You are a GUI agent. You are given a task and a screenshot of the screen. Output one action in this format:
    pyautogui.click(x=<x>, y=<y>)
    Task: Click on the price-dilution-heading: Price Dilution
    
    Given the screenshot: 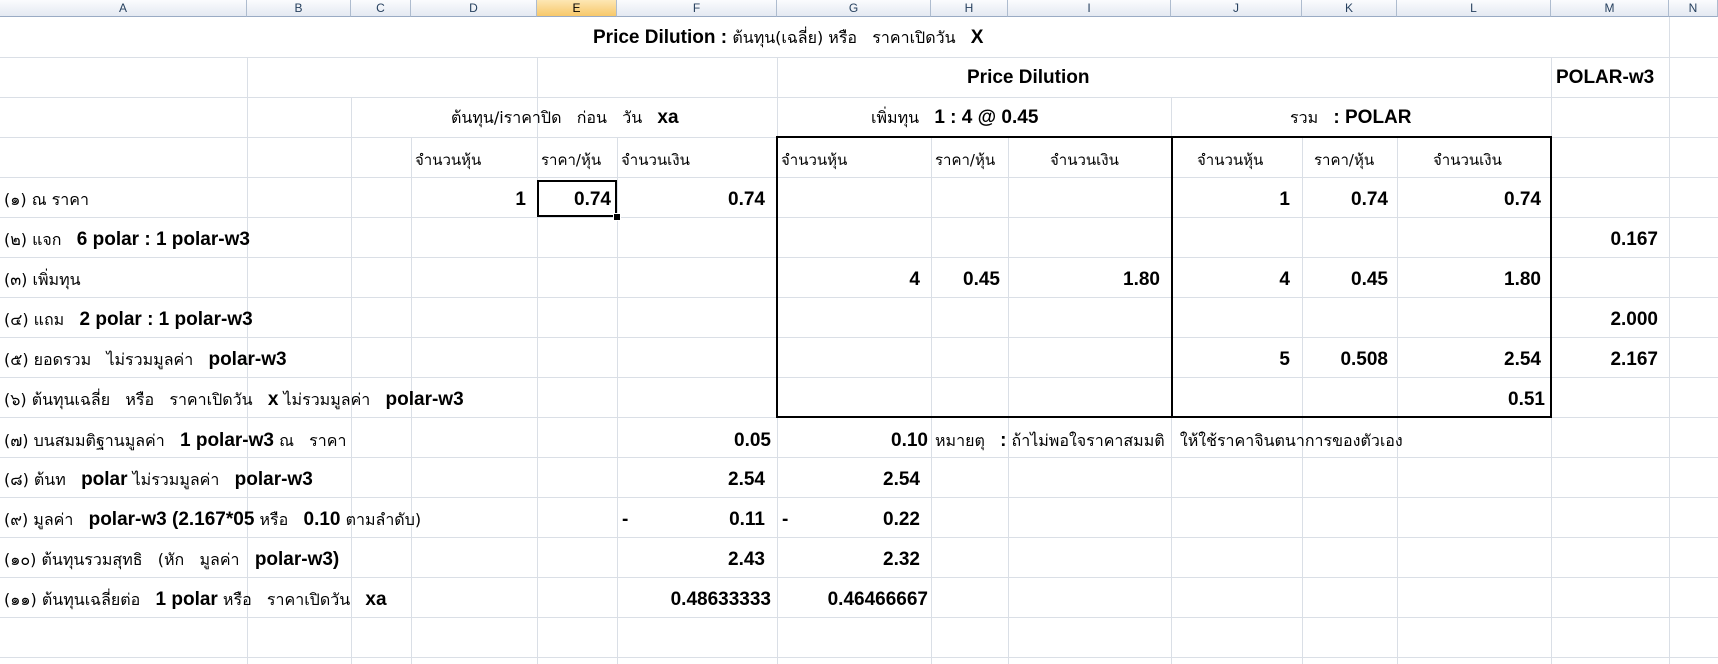 What is the action you would take?
    pyautogui.click(x=1028, y=78)
    